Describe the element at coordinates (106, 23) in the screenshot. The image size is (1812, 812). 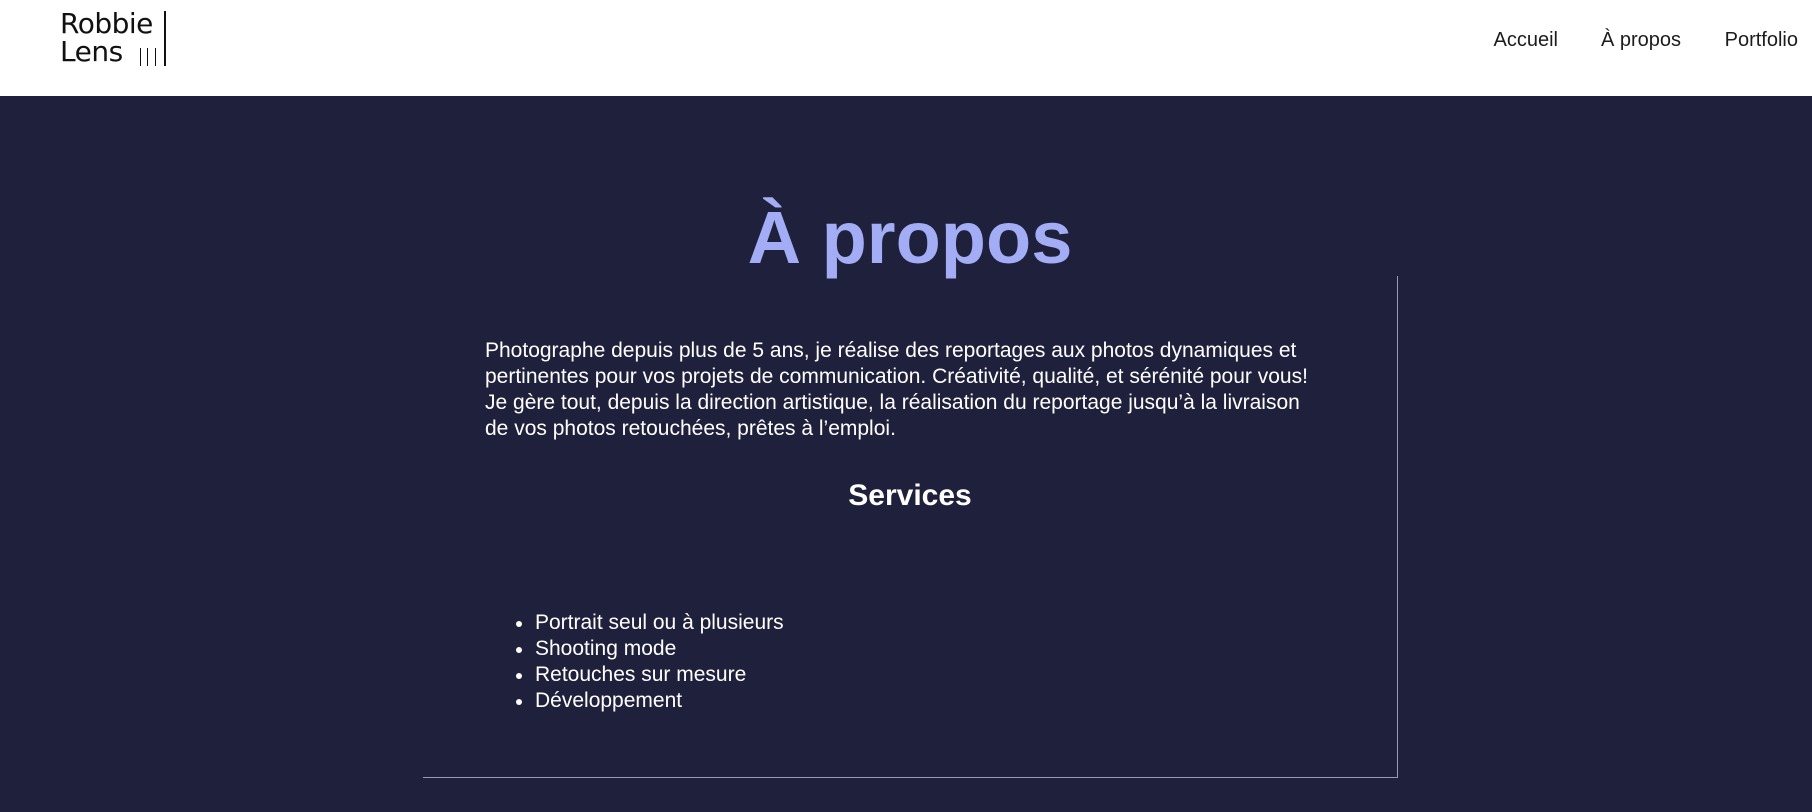
I see `logo-text-line1: Robbie` at that location.